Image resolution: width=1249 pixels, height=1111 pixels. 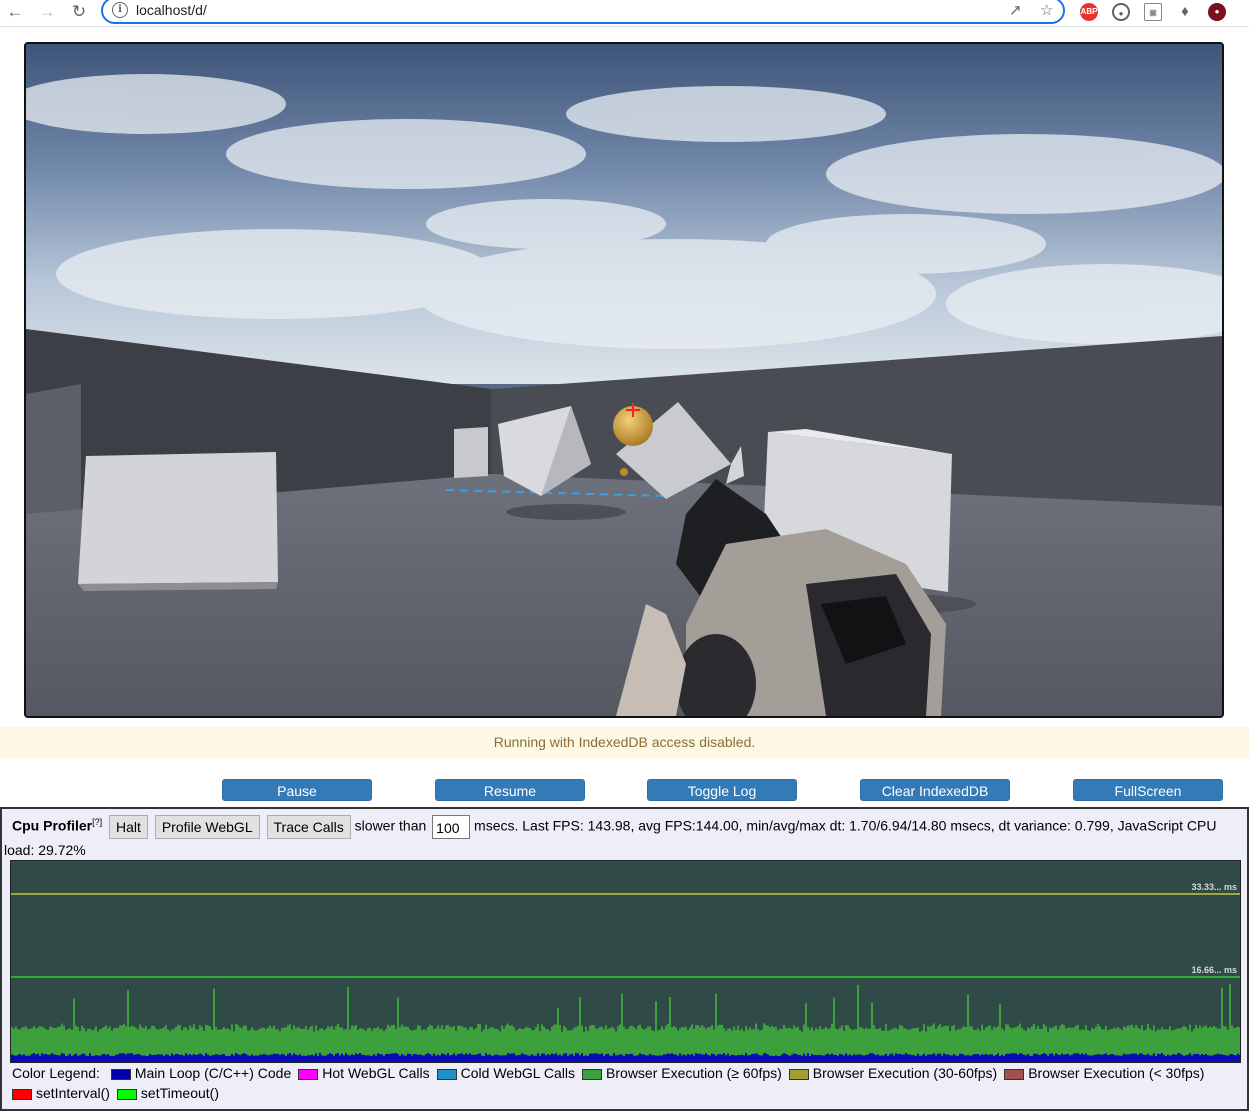 What do you see at coordinates (56, 1073) in the screenshot?
I see `legend-title: Color Legend:` at bounding box center [56, 1073].